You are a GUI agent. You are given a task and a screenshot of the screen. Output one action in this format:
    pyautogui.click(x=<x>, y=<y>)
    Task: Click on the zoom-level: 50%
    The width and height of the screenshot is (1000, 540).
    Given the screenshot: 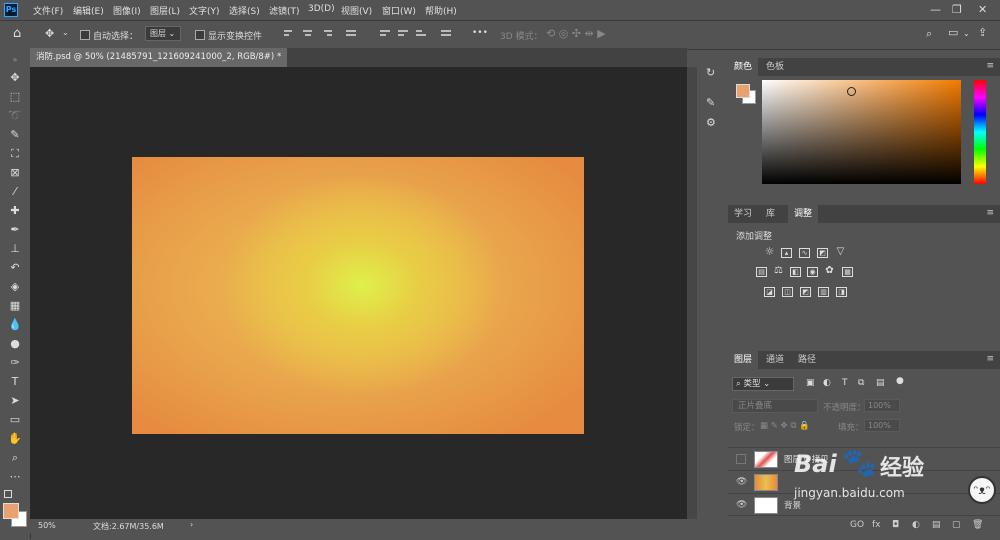 What is the action you would take?
    pyautogui.click(x=47, y=525)
    